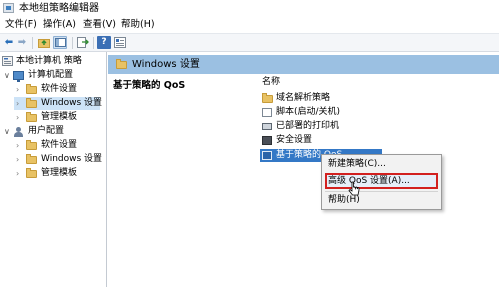 This screenshot has height=287, width=499. Describe the element at coordinates (22, 42) in the screenshot. I see `forward-arrow-icon: ➡` at that location.